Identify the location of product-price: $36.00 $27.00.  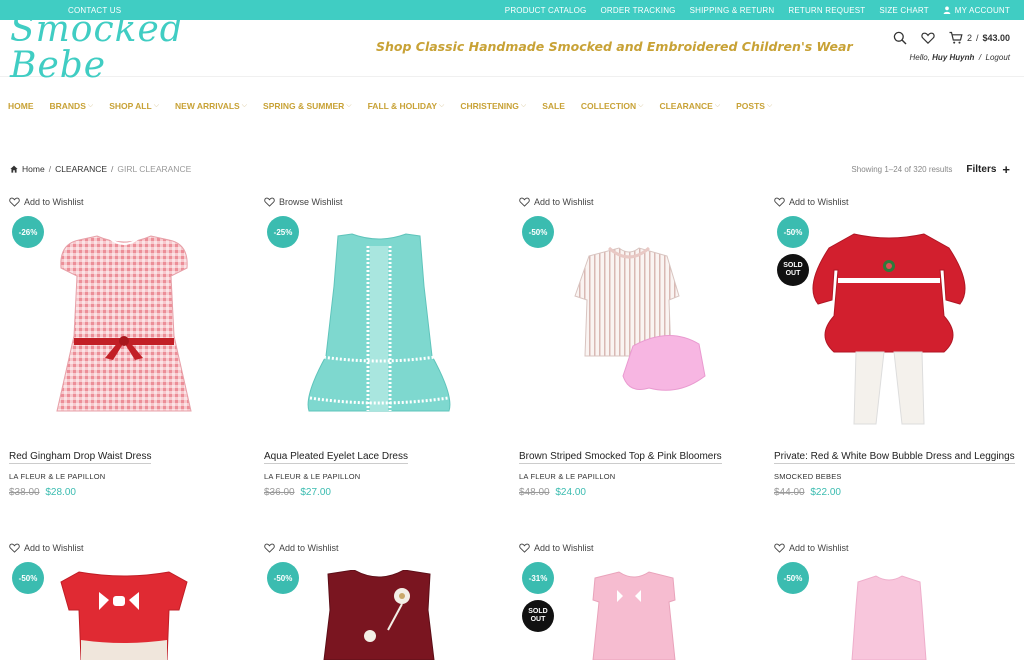
(297, 492).